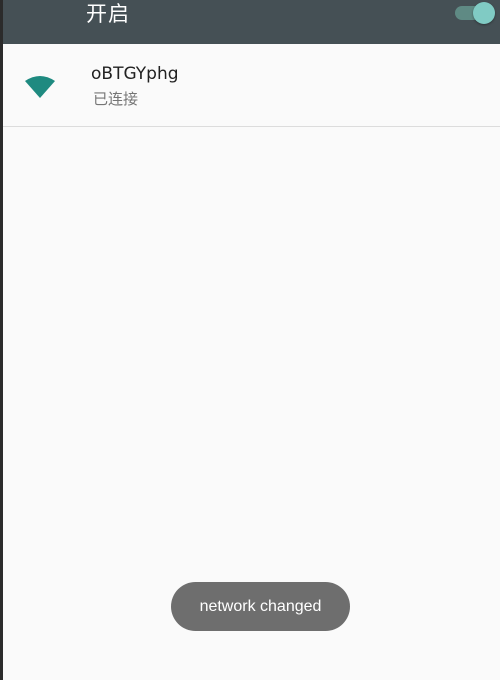 This screenshot has height=680, width=500. What do you see at coordinates (116, 99) in the screenshot?
I see `network-status: 已连接` at bounding box center [116, 99].